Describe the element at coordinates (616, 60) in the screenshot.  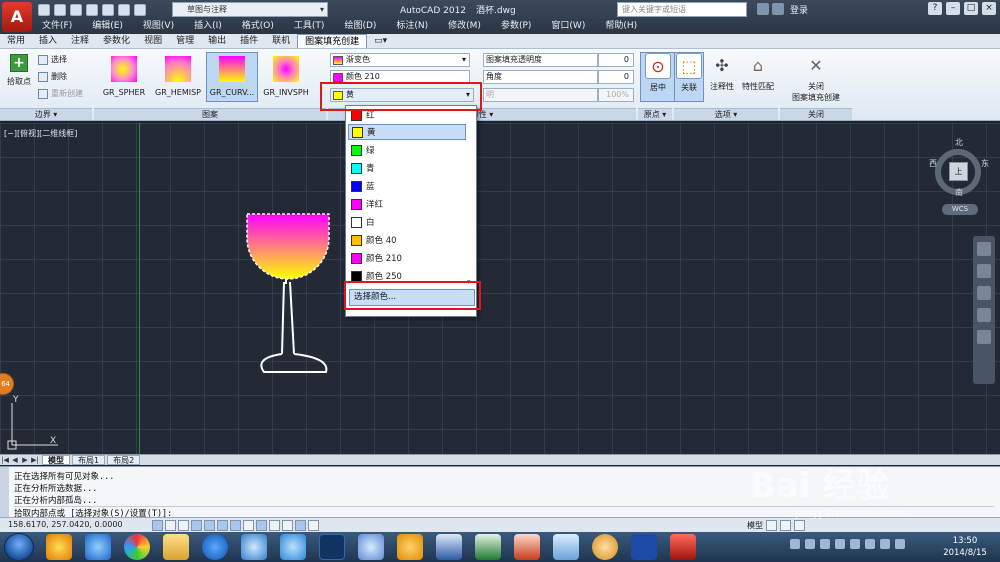
I see `transparency-value: 0` at that location.